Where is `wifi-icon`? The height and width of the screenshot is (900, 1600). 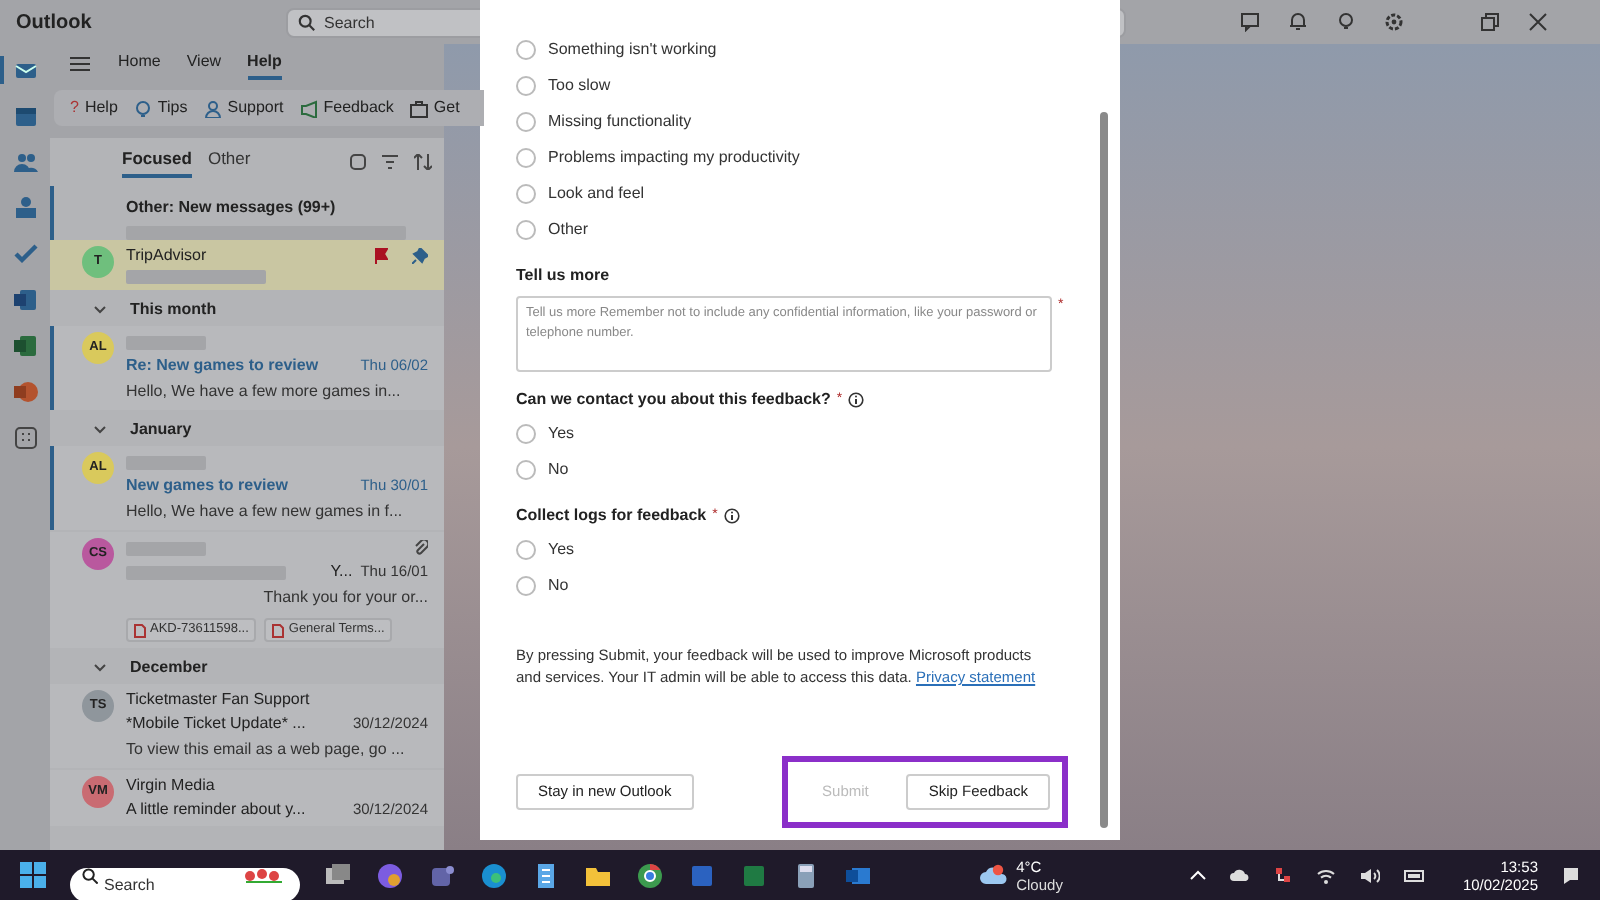
wifi-icon is located at coordinates (1326, 875).